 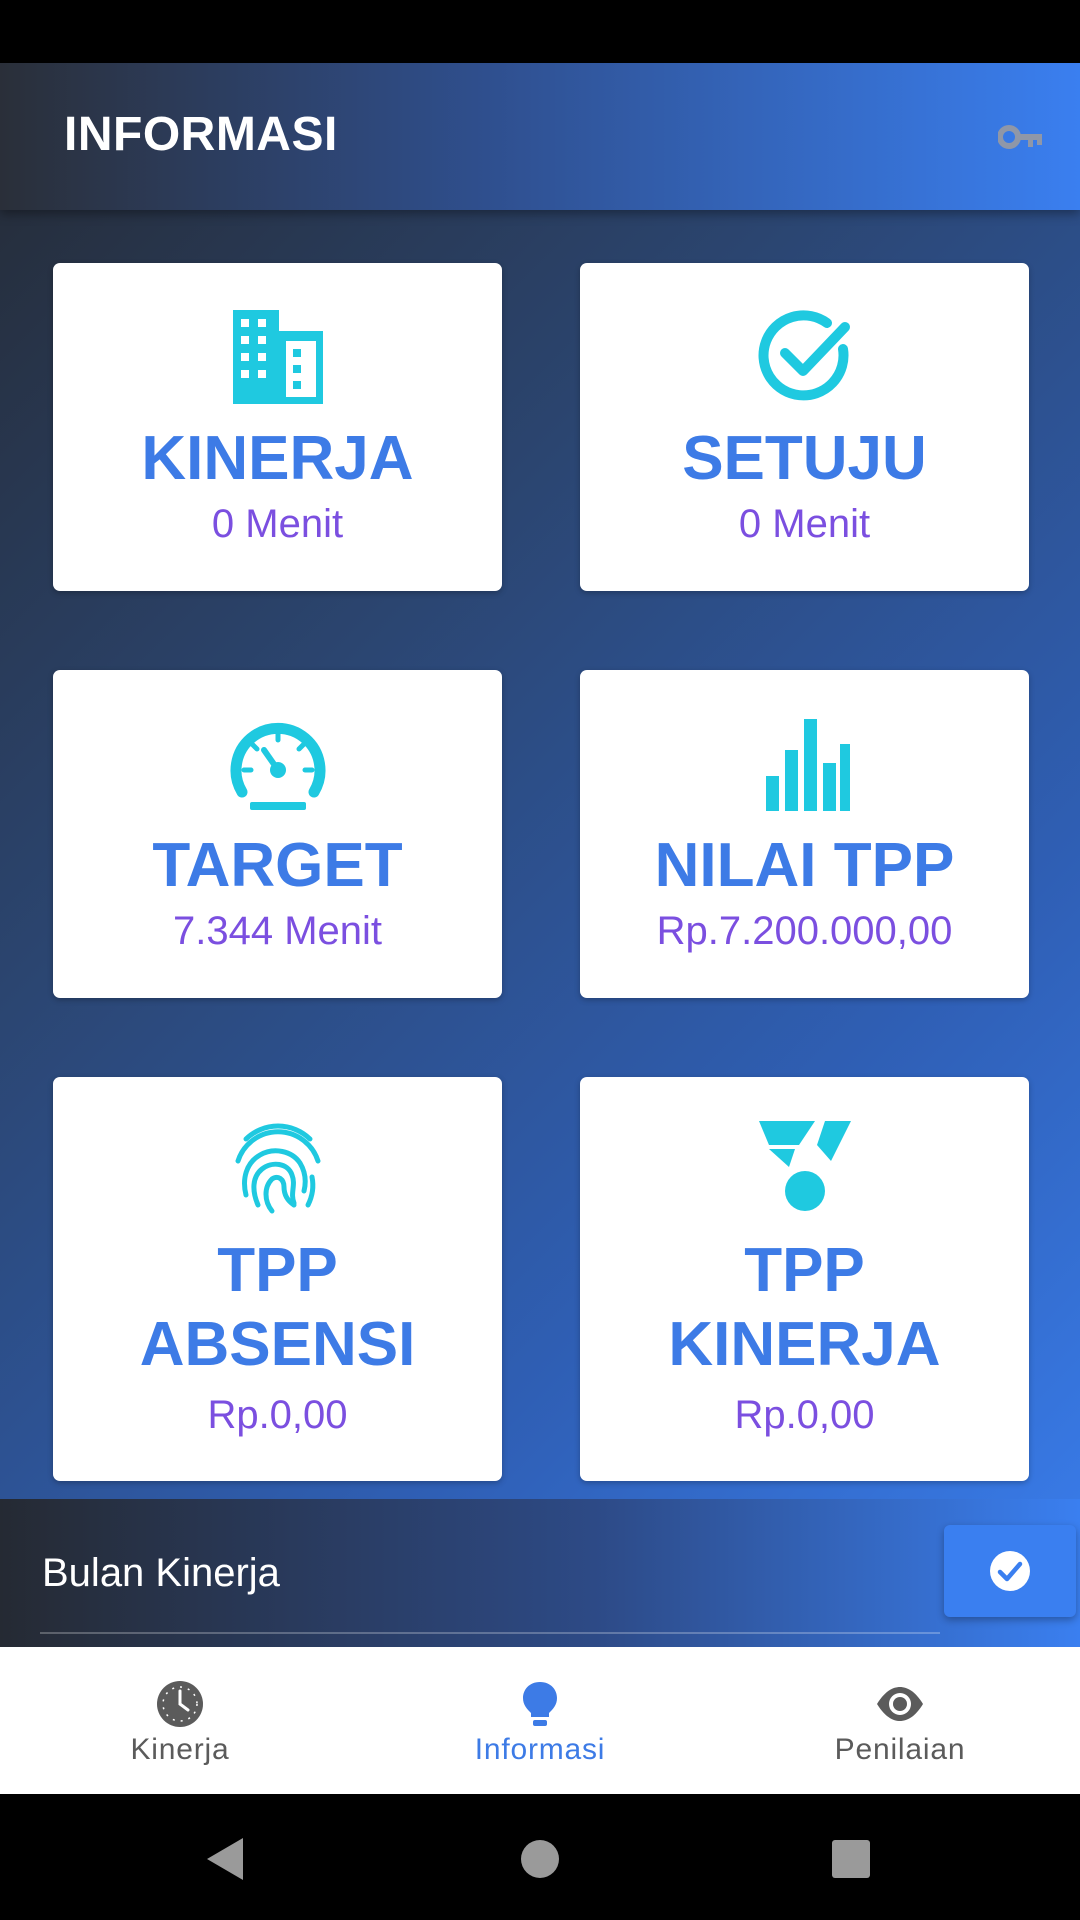 What do you see at coordinates (804, 865) in the screenshot?
I see `card-title: NILAI TPP` at bounding box center [804, 865].